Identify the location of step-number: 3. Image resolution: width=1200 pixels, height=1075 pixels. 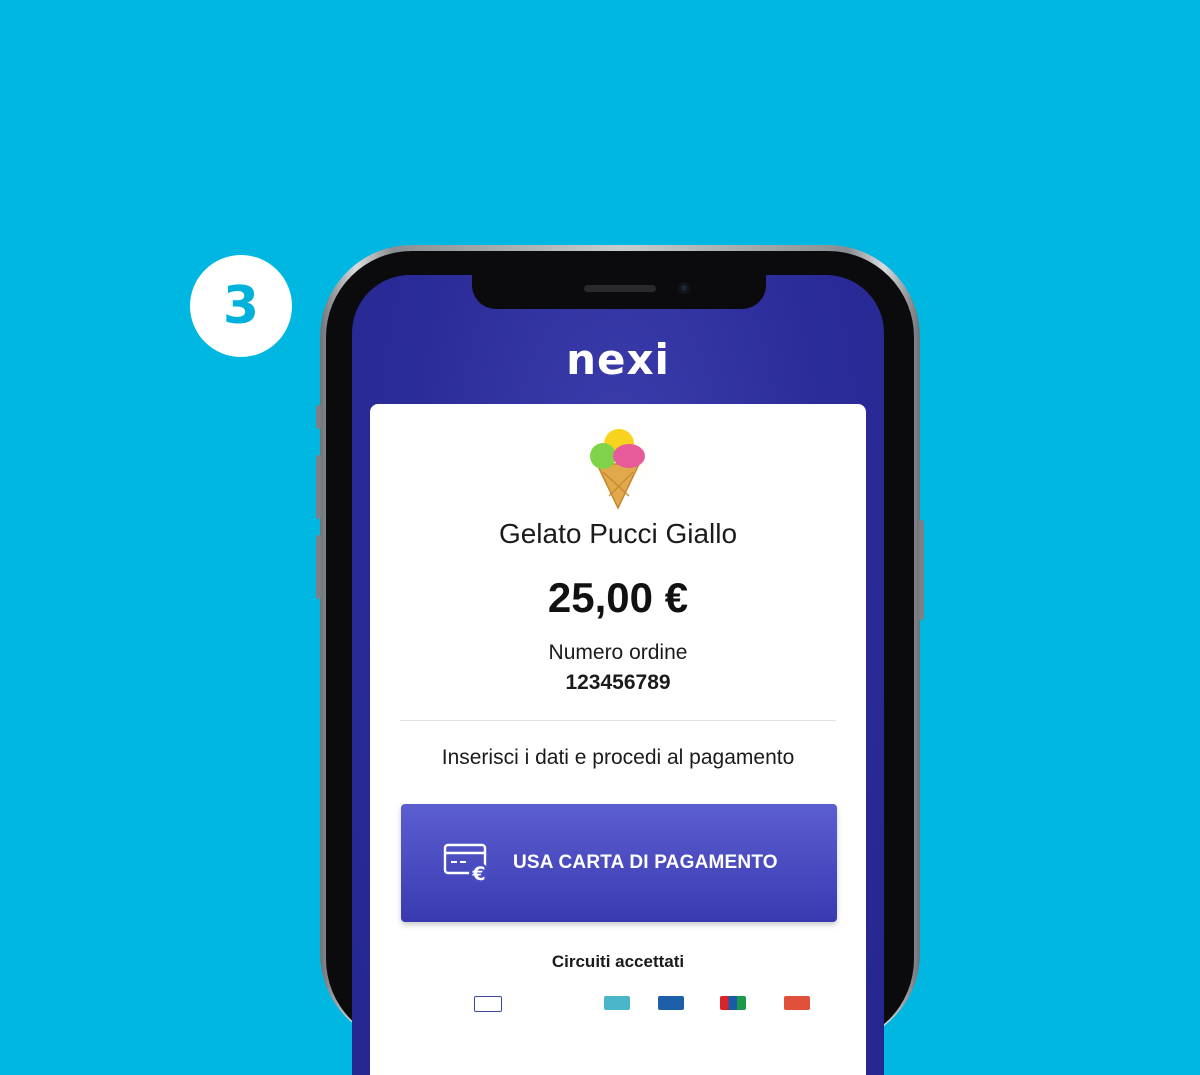
(241, 306).